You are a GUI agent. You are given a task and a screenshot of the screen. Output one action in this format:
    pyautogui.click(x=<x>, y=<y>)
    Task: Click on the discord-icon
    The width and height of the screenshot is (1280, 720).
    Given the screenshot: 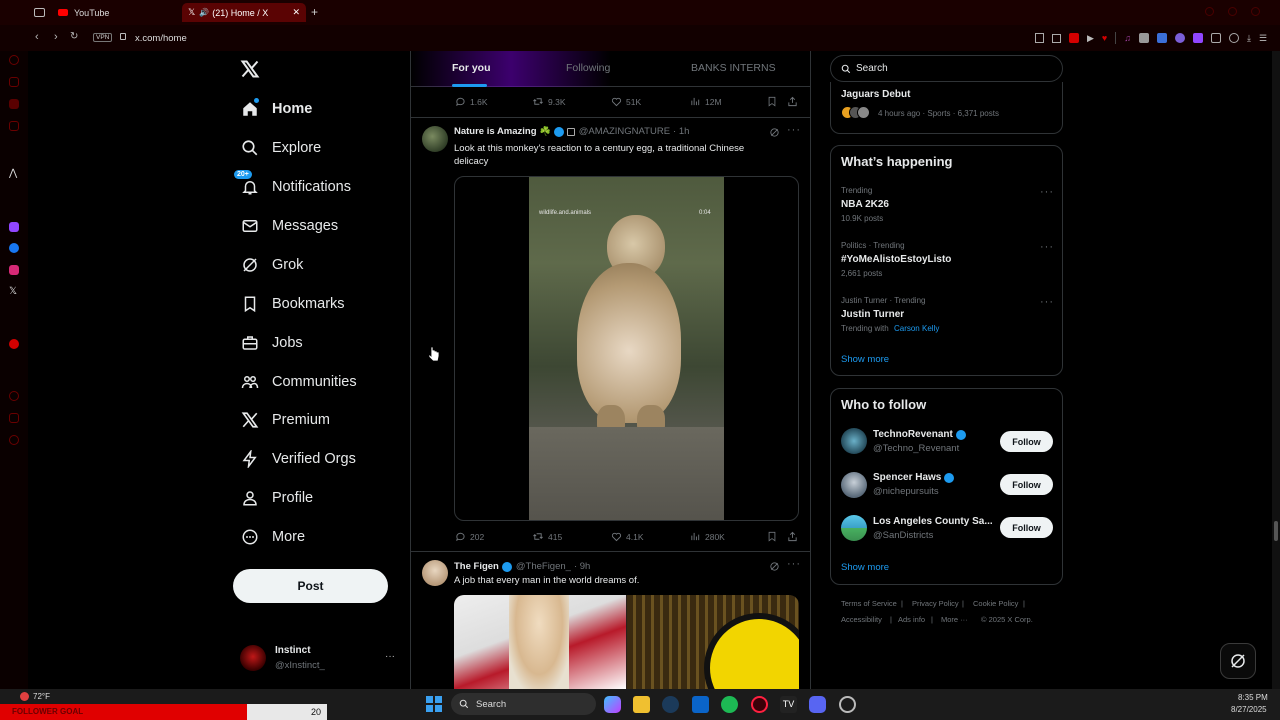 What is the action you would take?
    pyautogui.click(x=817, y=704)
    